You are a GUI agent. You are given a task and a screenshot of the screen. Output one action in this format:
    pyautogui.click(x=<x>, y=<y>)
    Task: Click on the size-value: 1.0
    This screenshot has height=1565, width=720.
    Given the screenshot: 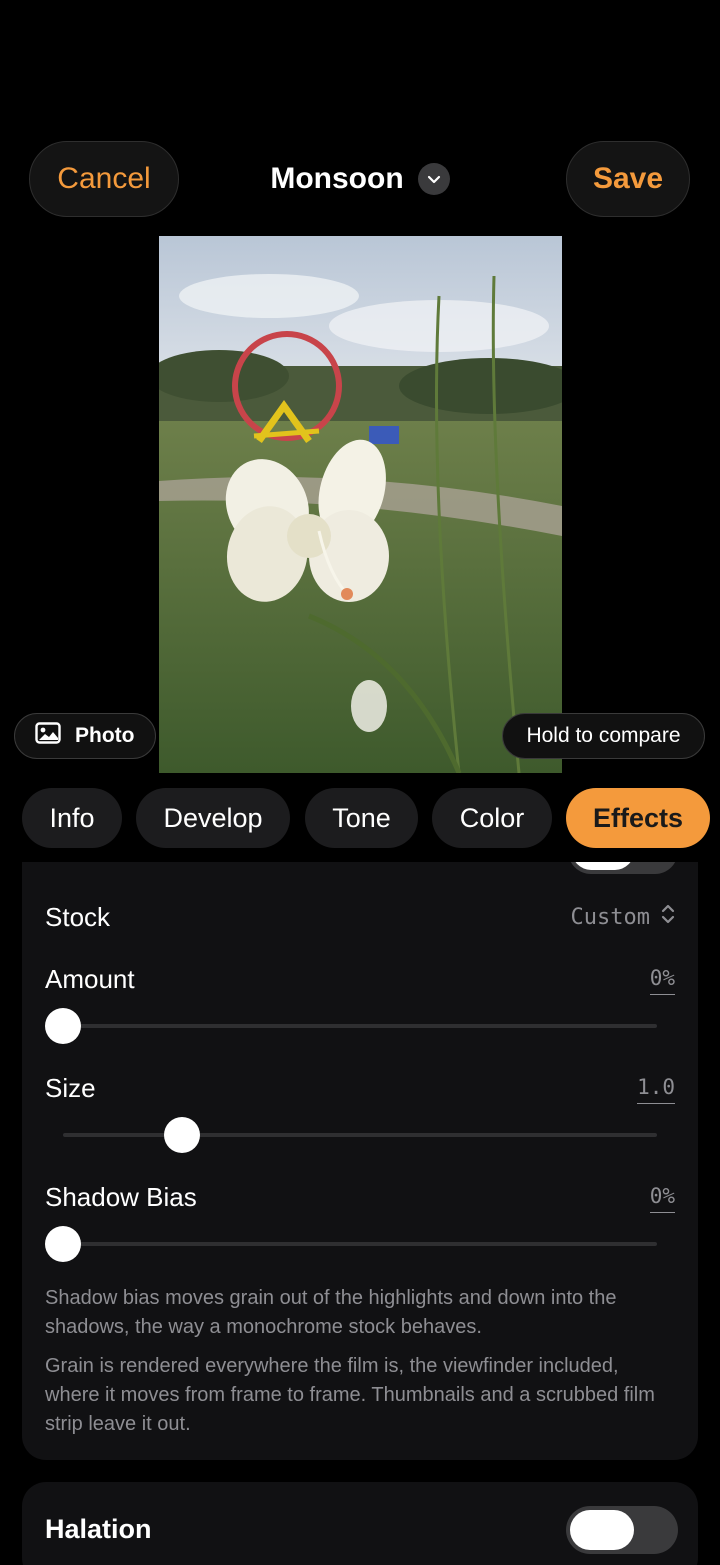 What is the action you would take?
    pyautogui.click(x=656, y=1089)
    